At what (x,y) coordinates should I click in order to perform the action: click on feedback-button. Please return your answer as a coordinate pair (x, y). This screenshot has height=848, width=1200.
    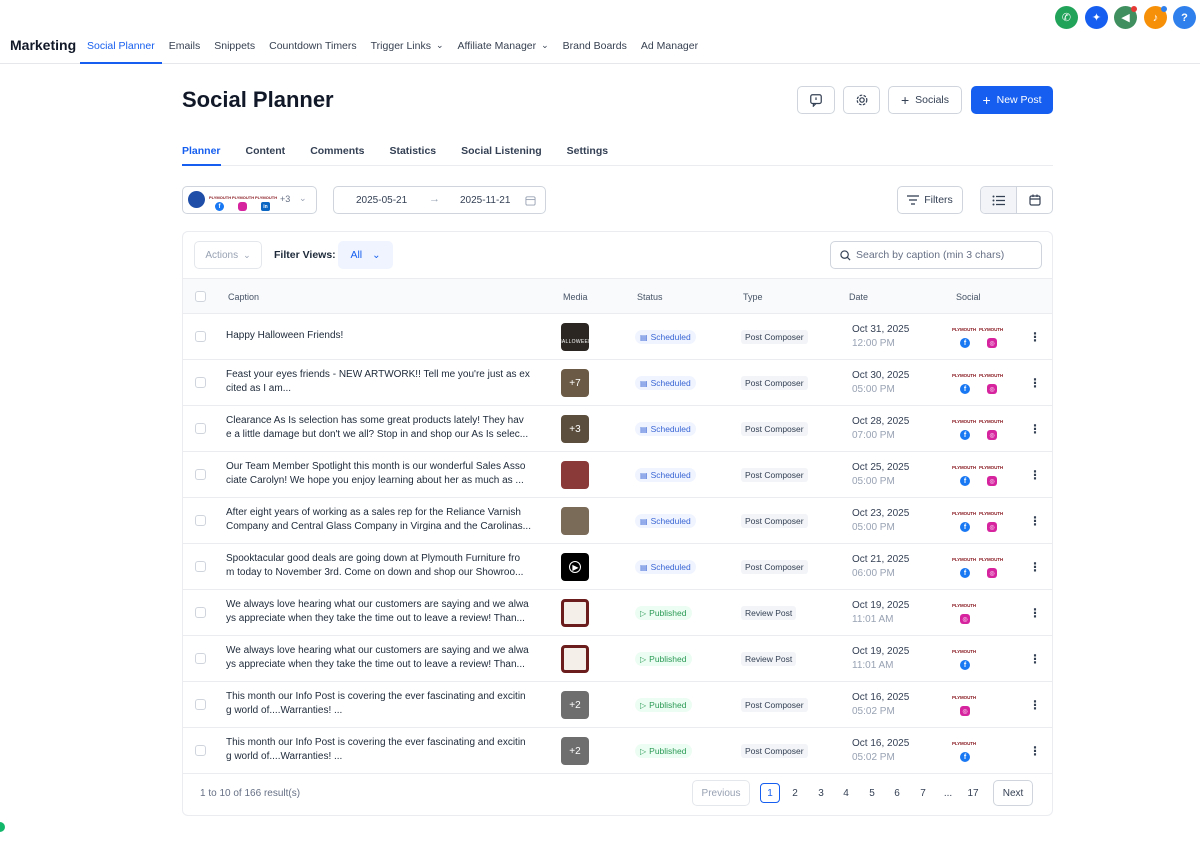
    Looking at the image, I should click on (816, 100).